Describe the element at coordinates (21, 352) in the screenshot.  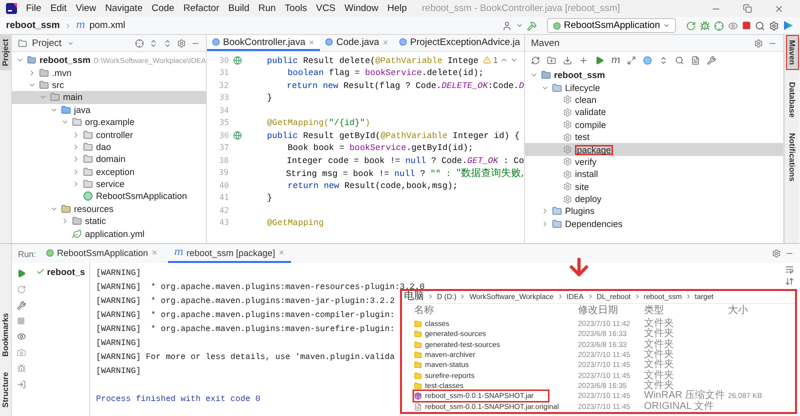
I see `camera-icon` at that location.